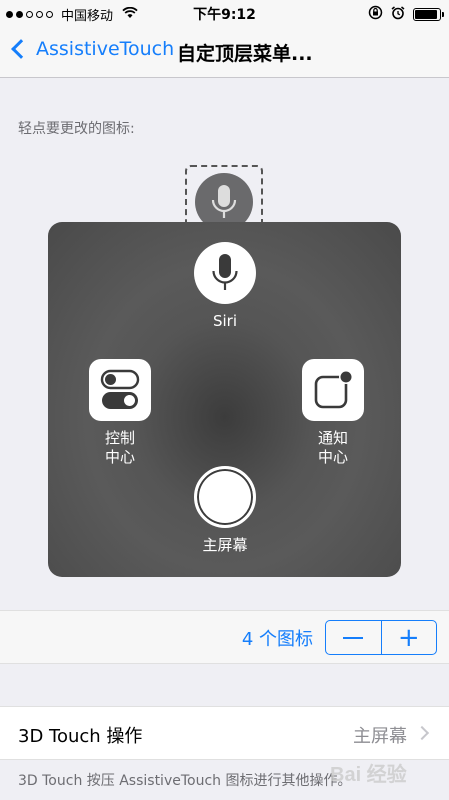 Image resolution: width=449 pixels, height=800 pixels. What do you see at coordinates (76, 129) in the screenshot?
I see `section-label: 轻点要更改的图标:` at bounding box center [76, 129].